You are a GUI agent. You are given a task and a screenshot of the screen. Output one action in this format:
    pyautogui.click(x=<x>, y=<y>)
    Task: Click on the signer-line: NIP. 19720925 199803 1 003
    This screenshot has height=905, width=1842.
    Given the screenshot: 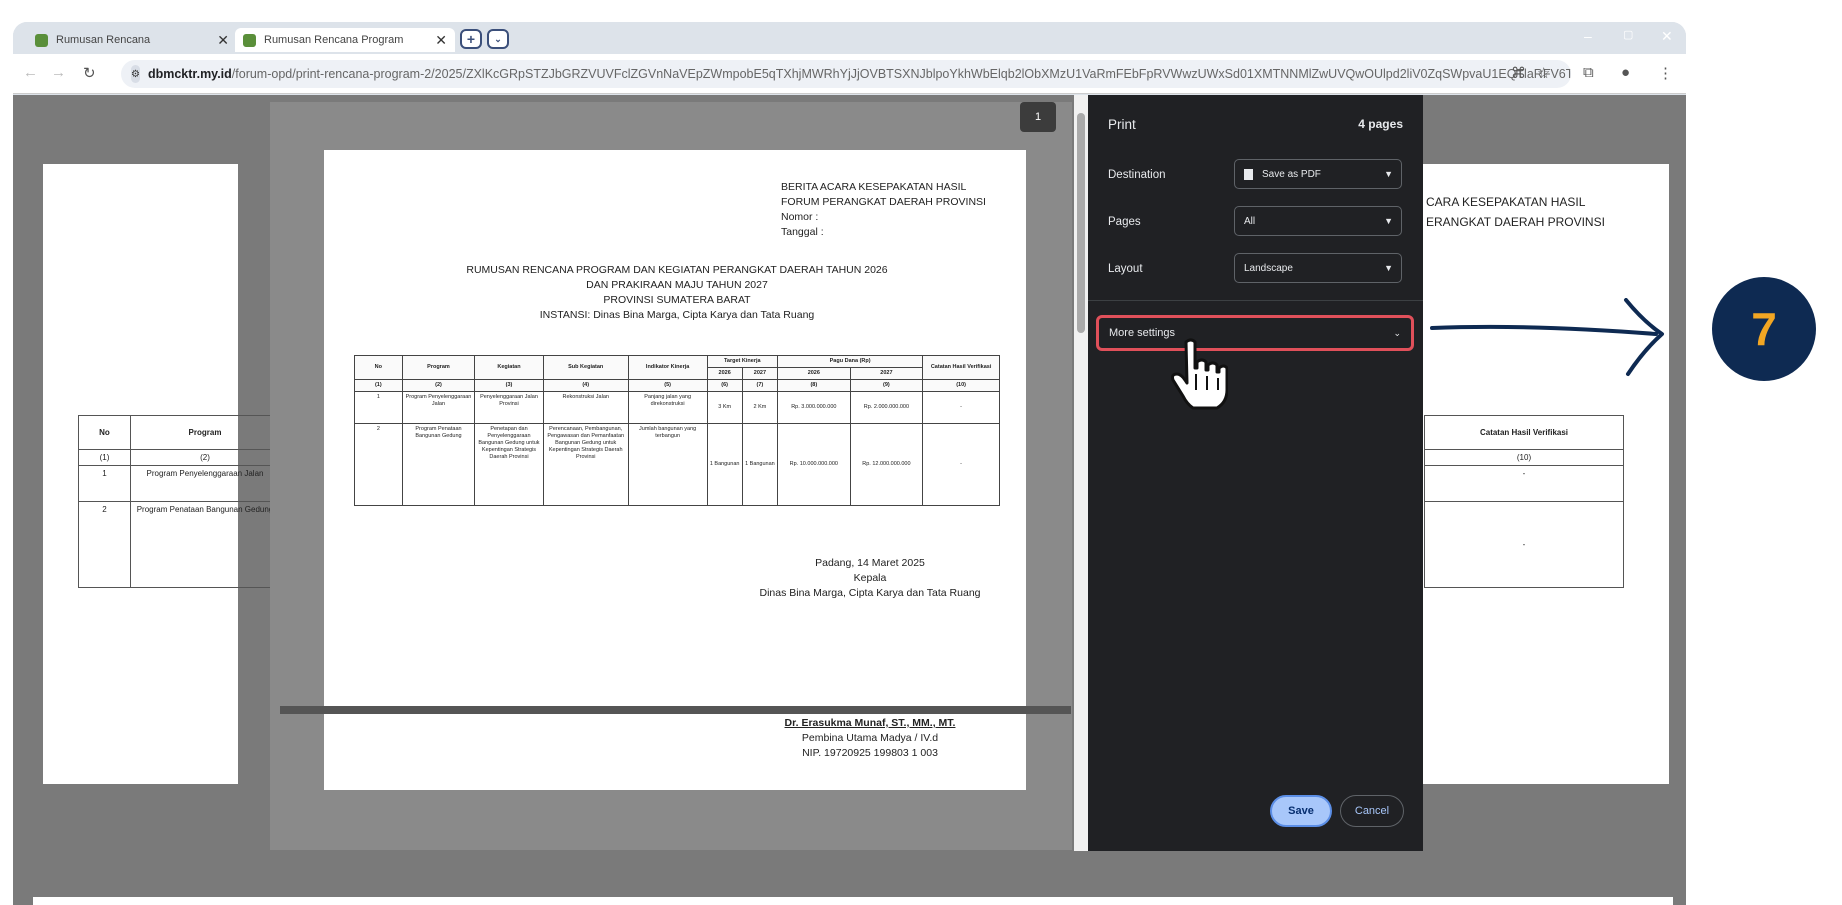 What is the action you would take?
    pyautogui.click(x=870, y=753)
    